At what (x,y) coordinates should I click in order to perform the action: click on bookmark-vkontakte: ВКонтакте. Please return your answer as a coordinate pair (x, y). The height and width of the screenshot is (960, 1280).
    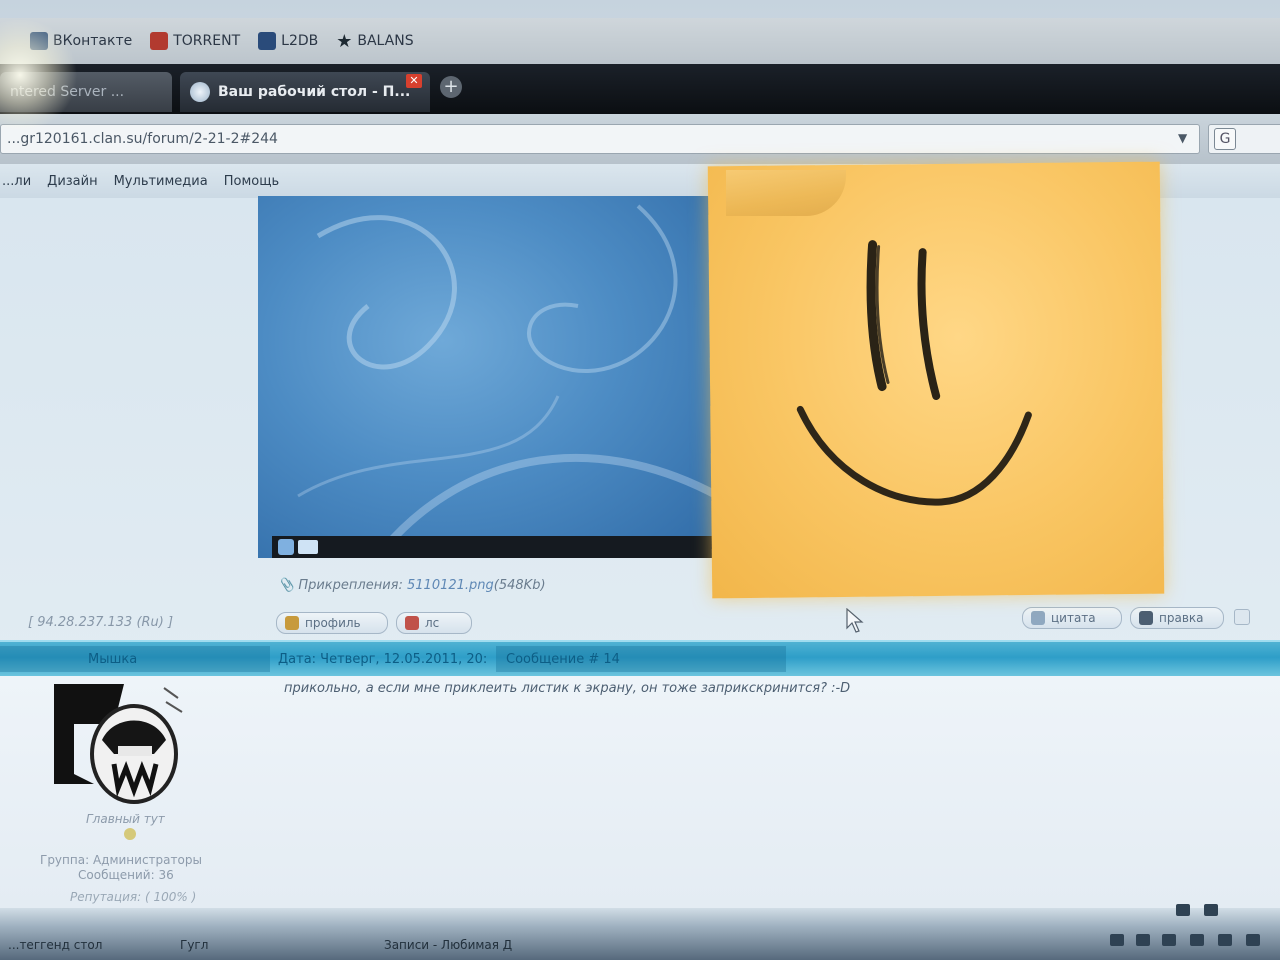
    Looking at the image, I should click on (81, 41).